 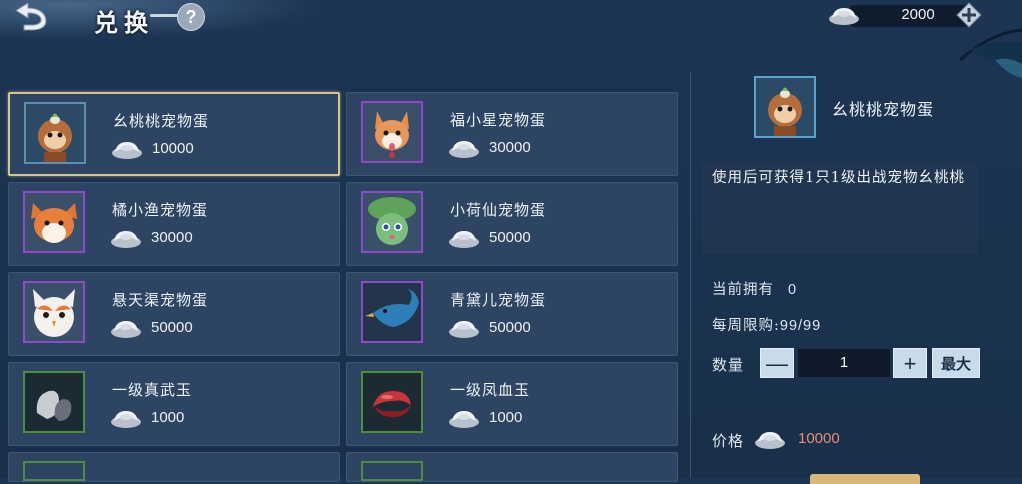 What do you see at coordinates (512, 404) in the screenshot?
I see `item-card: 一级凤血玉 1000` at bounding box center [512, 404].